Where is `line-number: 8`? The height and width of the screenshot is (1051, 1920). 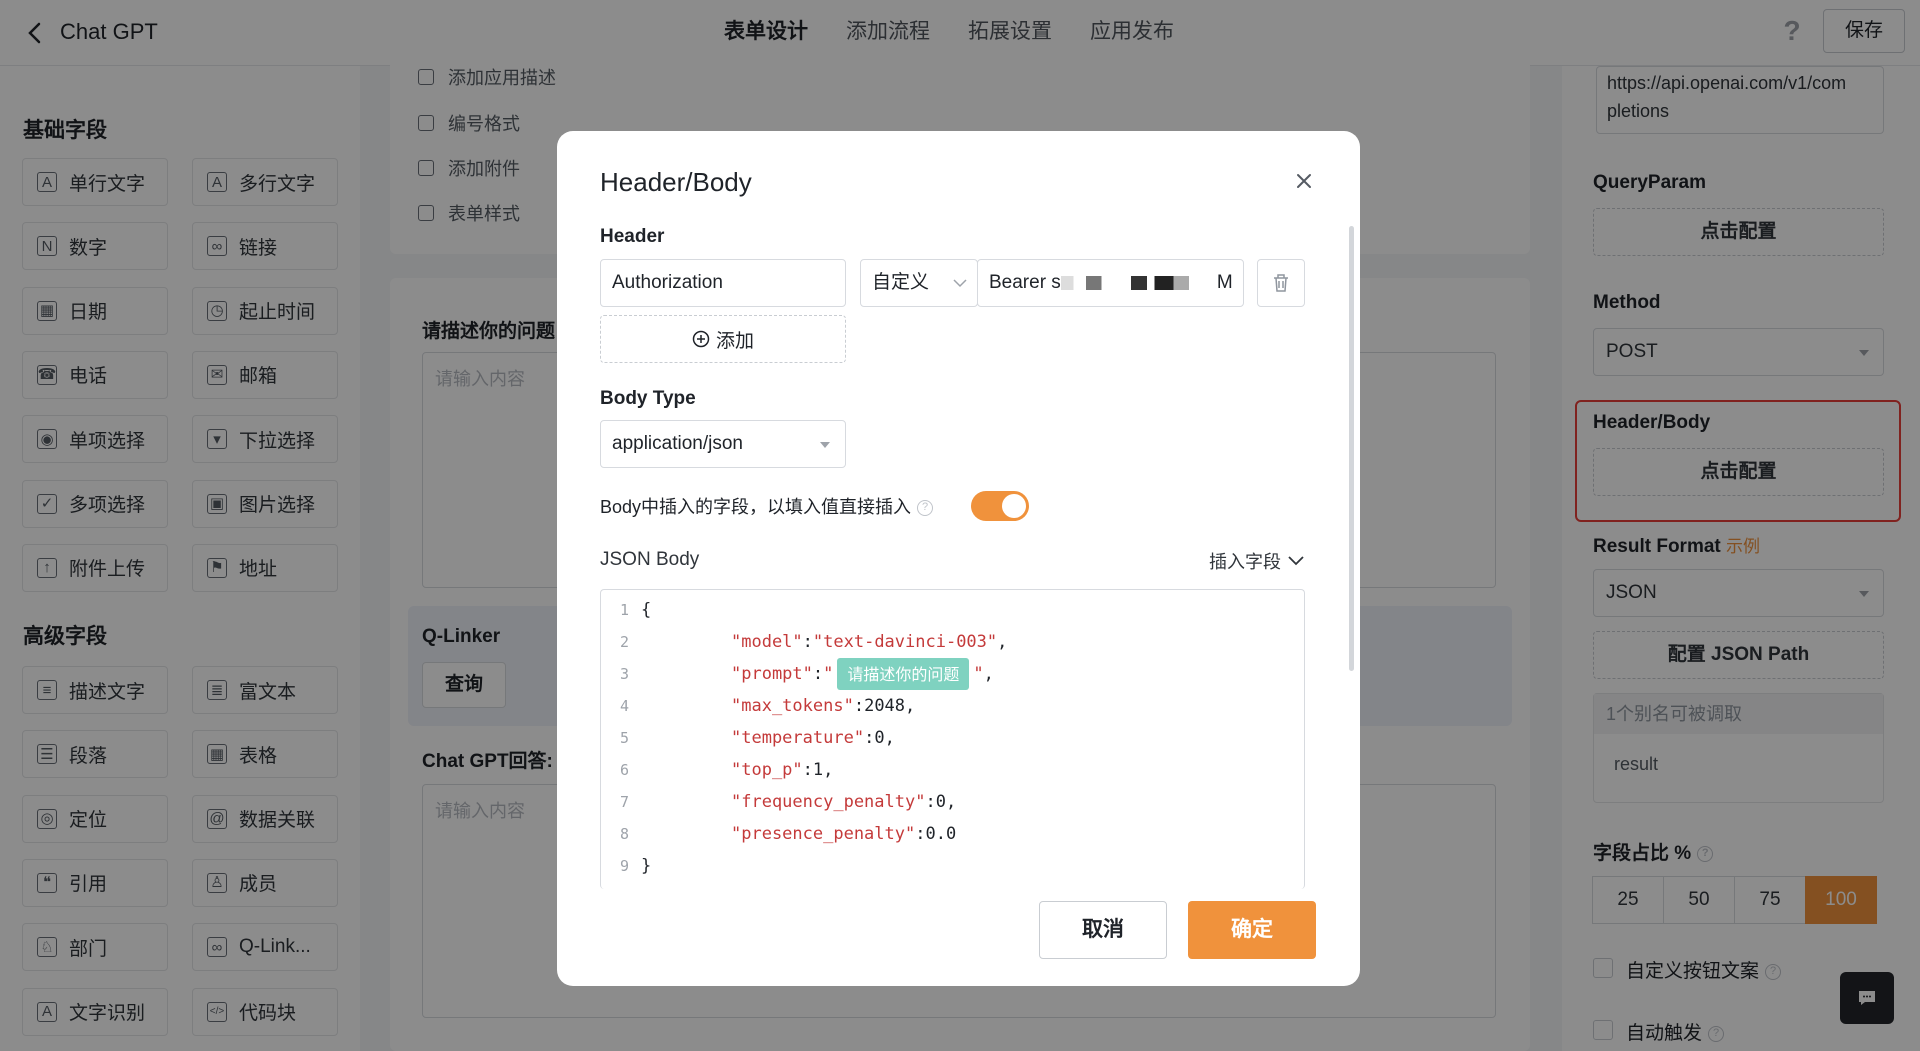
line-number: 8 is located at coordinates (624, 834).